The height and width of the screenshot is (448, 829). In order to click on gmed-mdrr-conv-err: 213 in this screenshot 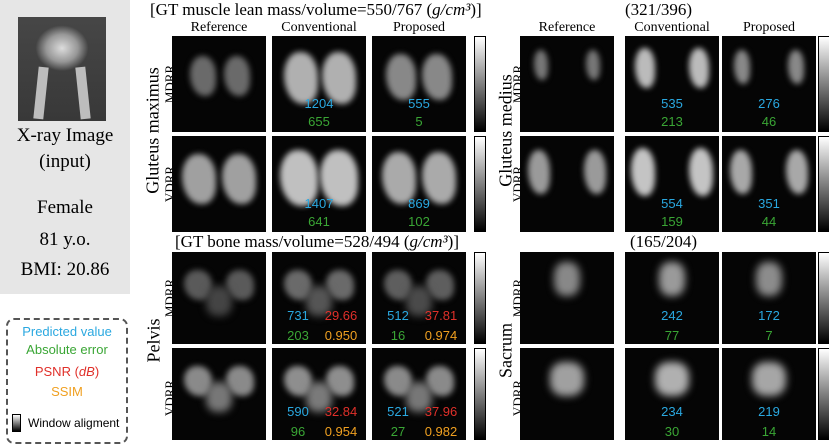, I will do `click(672, 121)`.